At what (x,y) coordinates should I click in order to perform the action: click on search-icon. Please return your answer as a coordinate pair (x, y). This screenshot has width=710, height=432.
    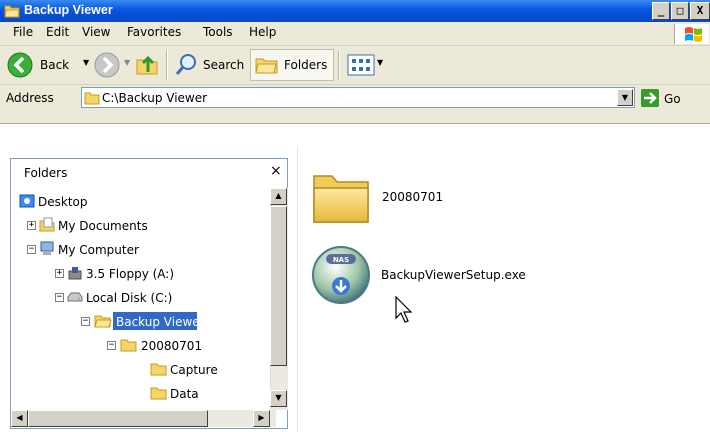
    Looking at the image, I should click on (186, 65).